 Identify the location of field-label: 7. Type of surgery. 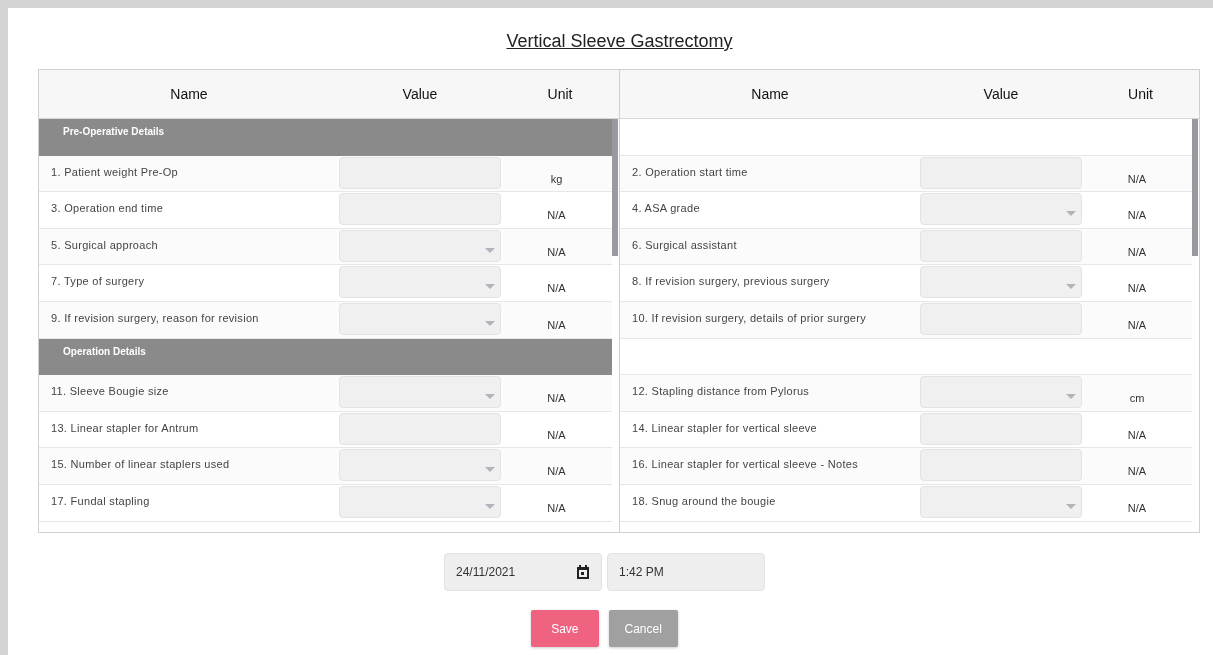
(98, 282).